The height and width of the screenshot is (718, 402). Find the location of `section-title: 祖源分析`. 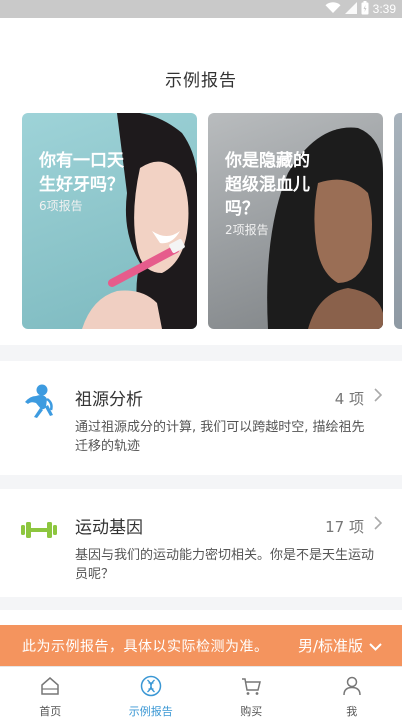

section-title: 祖源分析 is located at coordinates (109, 400).